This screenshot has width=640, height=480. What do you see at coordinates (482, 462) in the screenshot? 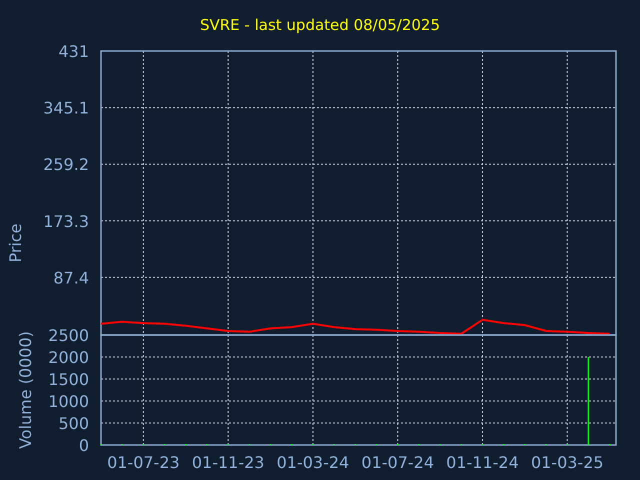
I see `axis-tick-label: 01-11-24` at bounding box center [482, 462].